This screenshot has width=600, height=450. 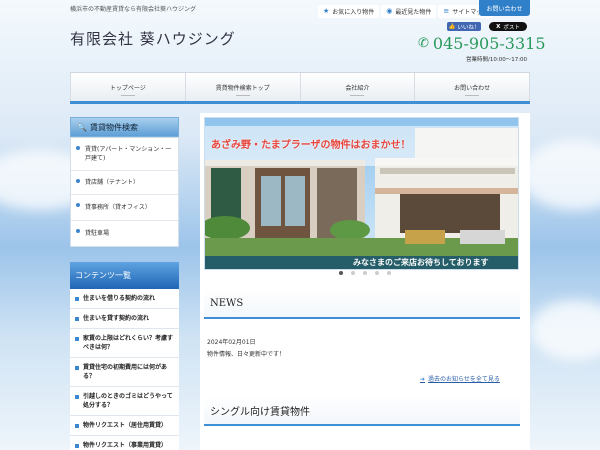 I want to click on search-section-title: 🔍 賃貸物件検索, so click(x=124, y=127).